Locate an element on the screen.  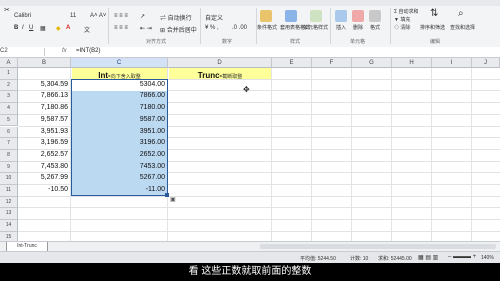
italic-button: I is located at coordinates (23, 28).